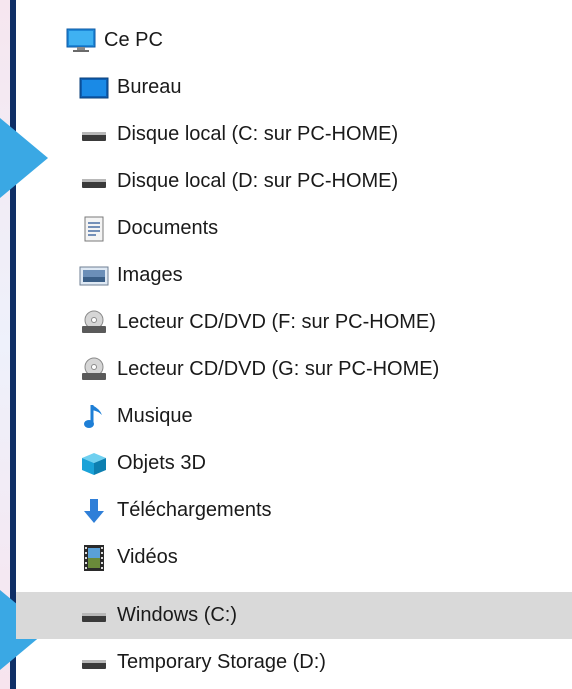 The height and width of the screenshot is (689, 572). Describe the element at coordinates (221, 662) in the screenshot. I see `tree-item-label: Temporary Storage (D:)` at that location.